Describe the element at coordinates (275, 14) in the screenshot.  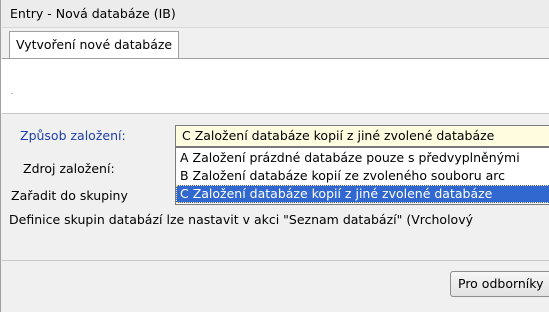
I see `window-title: Entry - Nová databáze (IB)` at that location.